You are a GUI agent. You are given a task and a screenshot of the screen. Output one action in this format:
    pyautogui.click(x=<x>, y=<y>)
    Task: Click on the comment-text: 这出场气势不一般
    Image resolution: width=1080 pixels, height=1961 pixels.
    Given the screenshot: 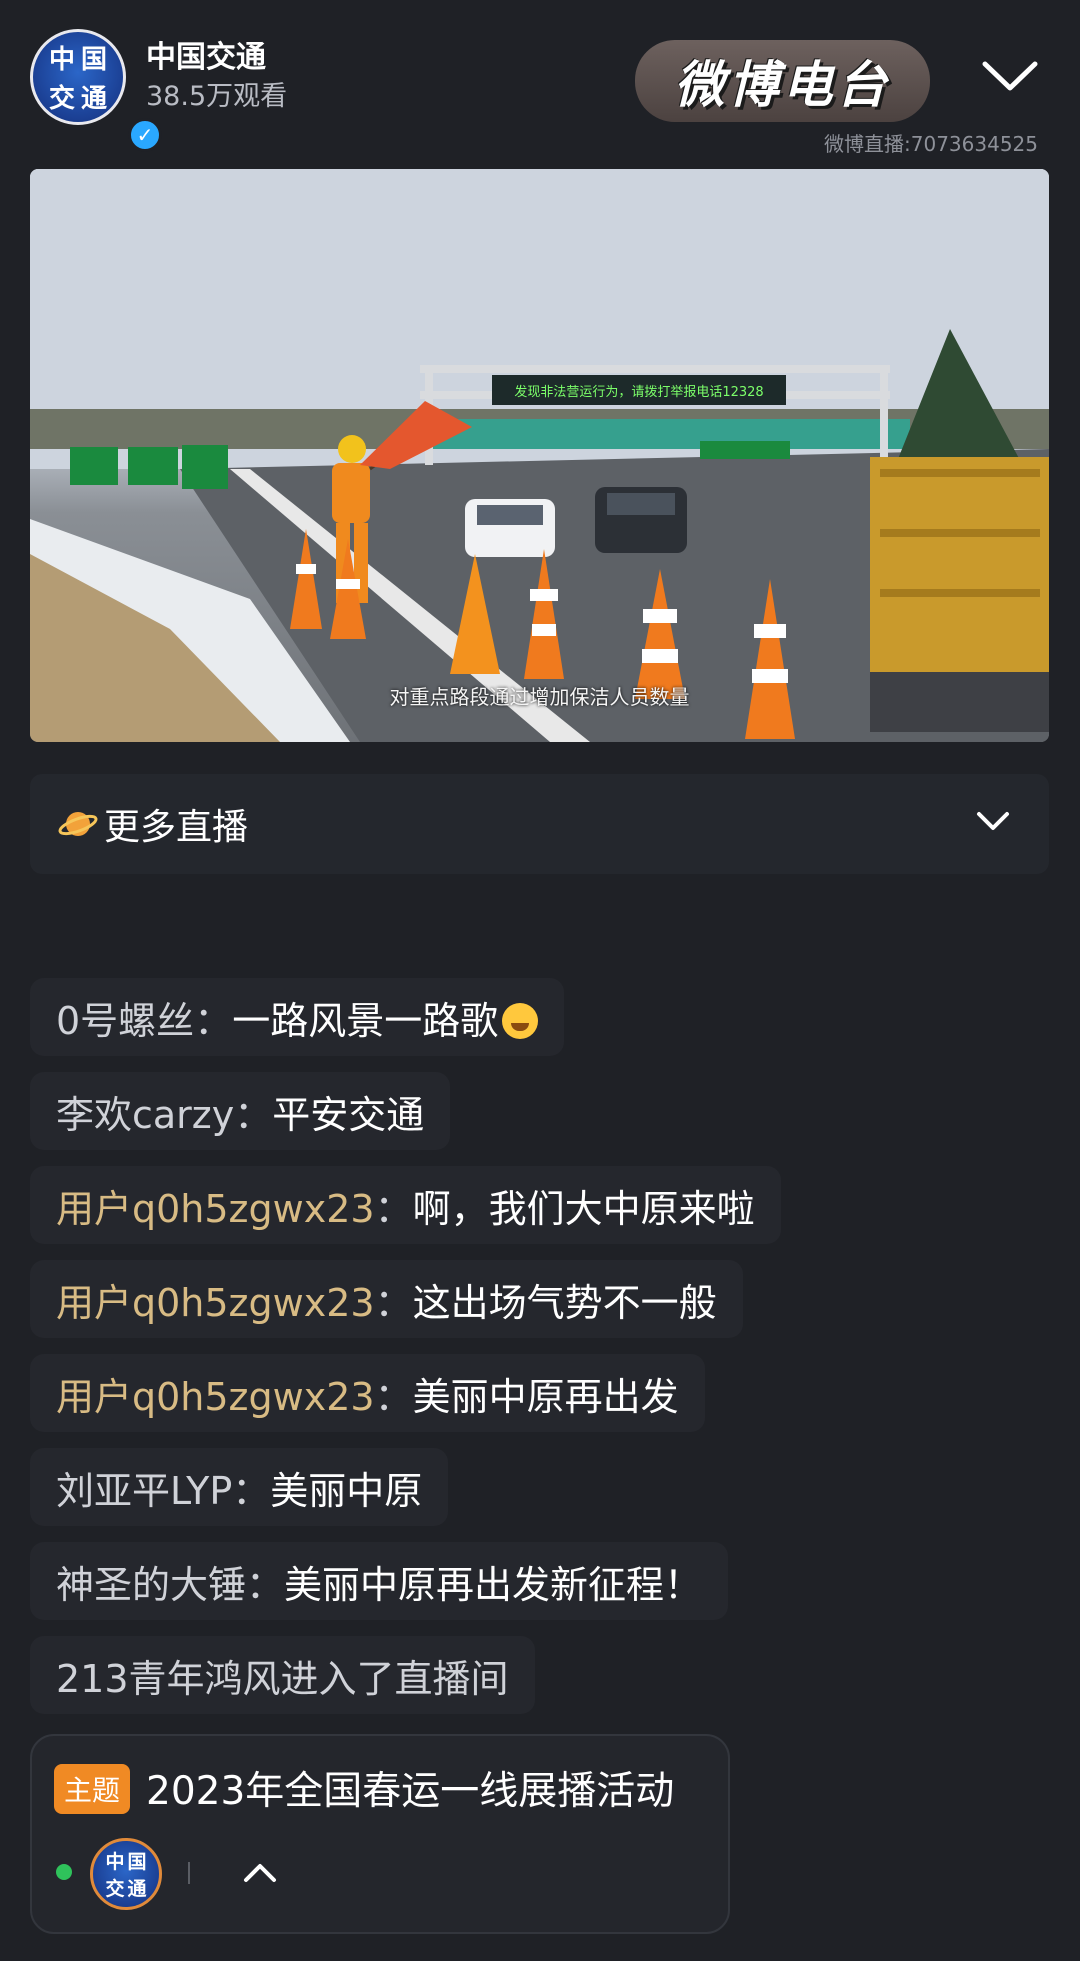 What is the action you would take?
    pyautogui.click(x=564, y=1302)
    